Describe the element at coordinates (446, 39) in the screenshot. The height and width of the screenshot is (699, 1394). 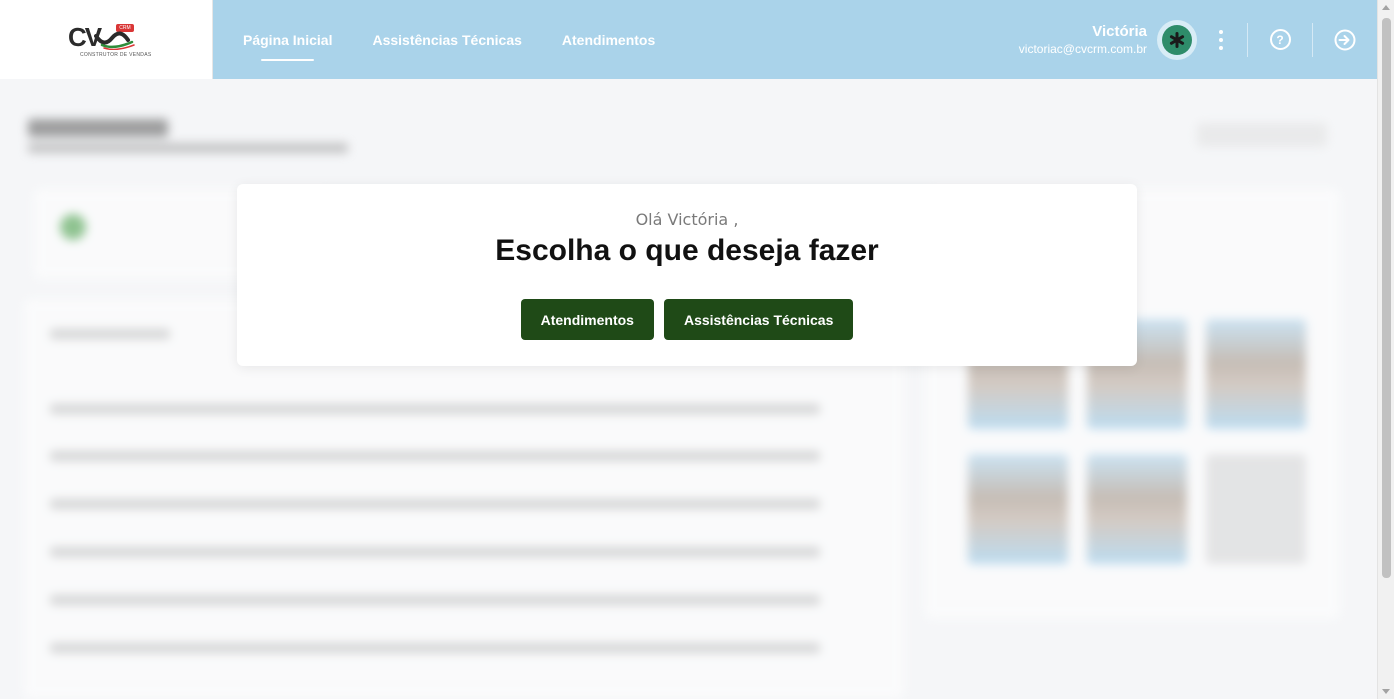
I see `nav-item-assistencias-tecnicas: Assistências Técnicas` at that location.